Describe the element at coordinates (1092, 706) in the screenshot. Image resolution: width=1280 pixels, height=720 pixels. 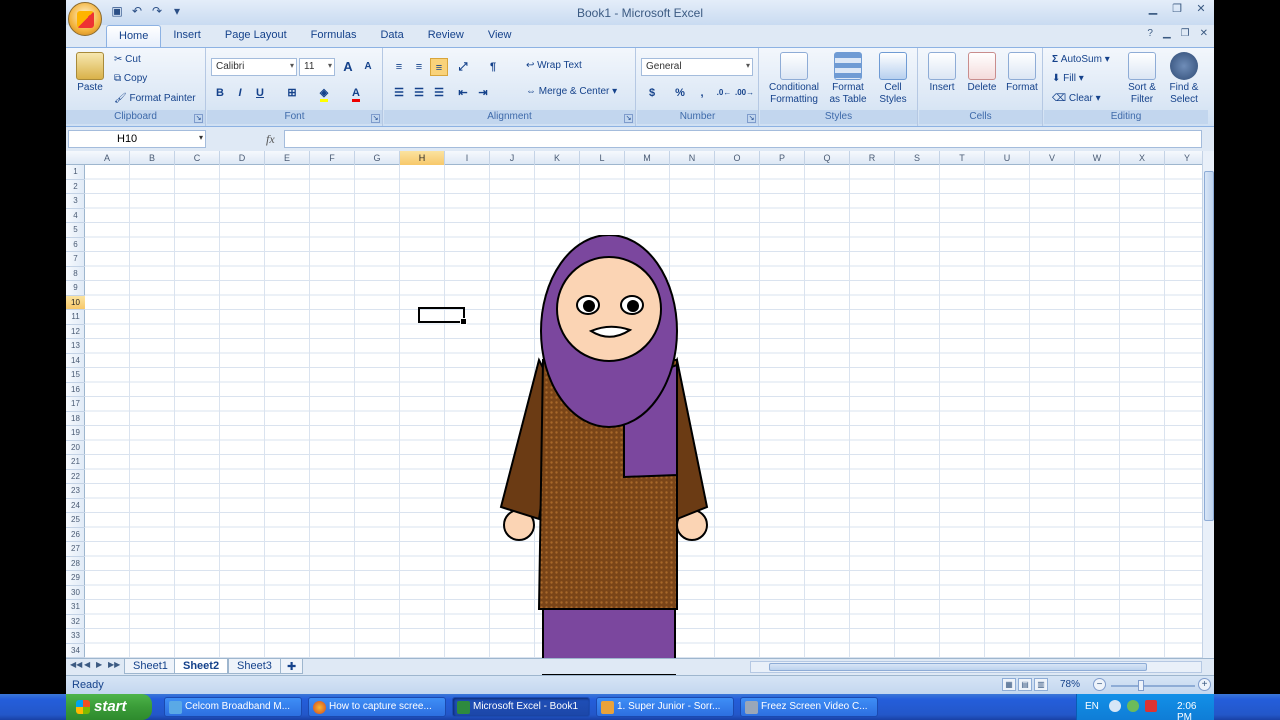
I see `language-indicator: EN` at that location.